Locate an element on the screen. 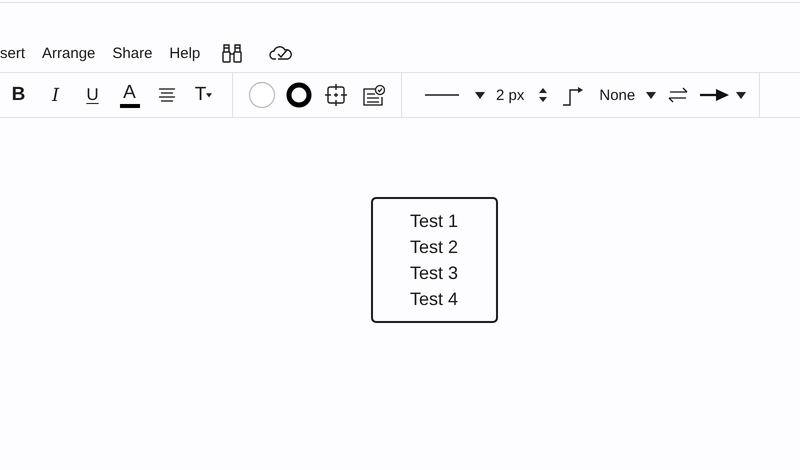 The height and width of the screenshot is (470, 800). menu-item: Arrange is located at coordinates (69, 53).